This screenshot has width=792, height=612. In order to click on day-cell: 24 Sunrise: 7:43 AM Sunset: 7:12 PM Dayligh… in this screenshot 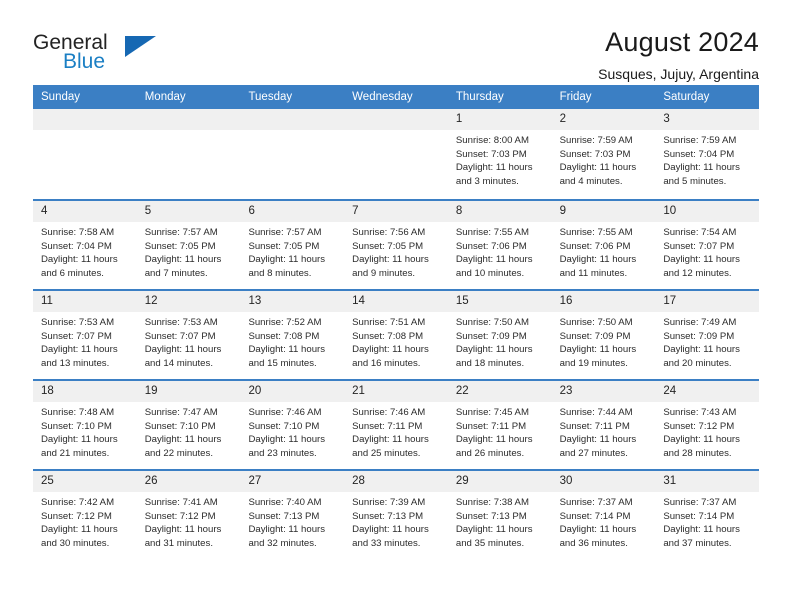, I will do `click(707, 425)`.